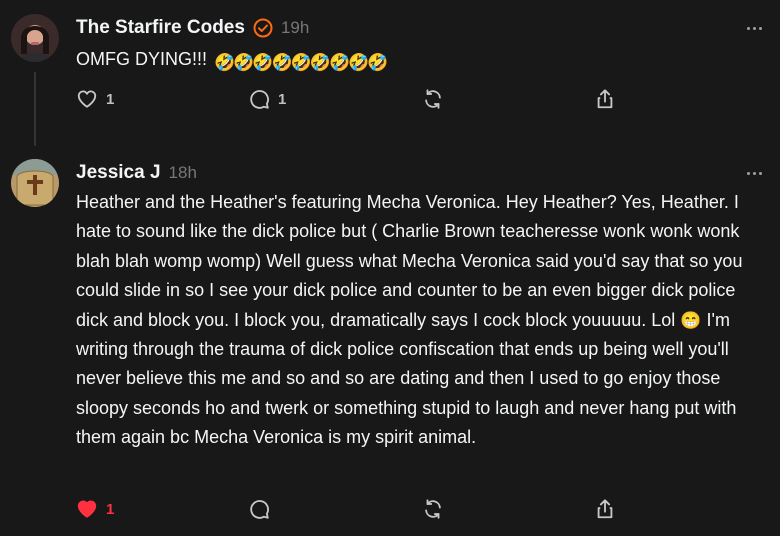 The height and width of the screenshot is (536, 780). I want to click on heart-filled-icon, so click(87, 509).